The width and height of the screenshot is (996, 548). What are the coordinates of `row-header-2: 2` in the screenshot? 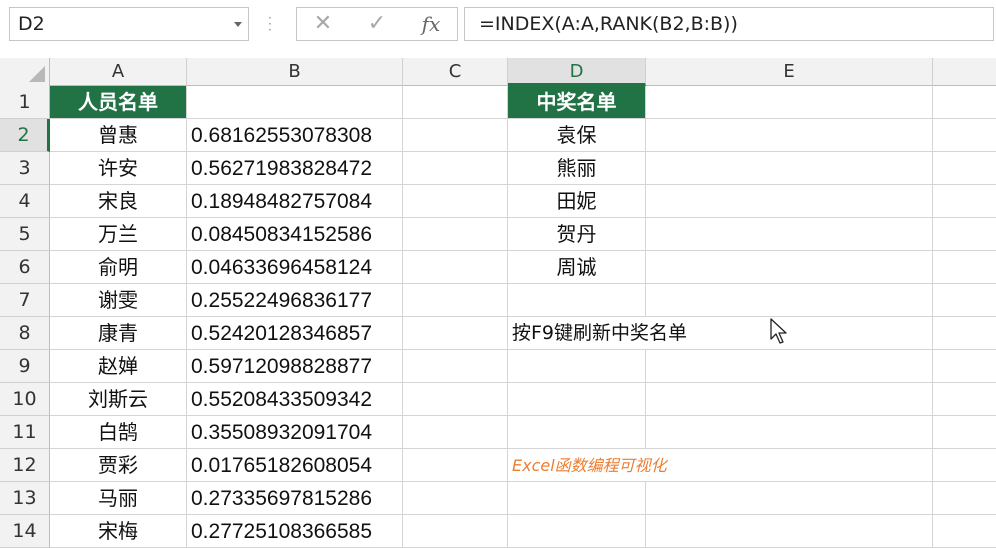 It's located at (25, 135).